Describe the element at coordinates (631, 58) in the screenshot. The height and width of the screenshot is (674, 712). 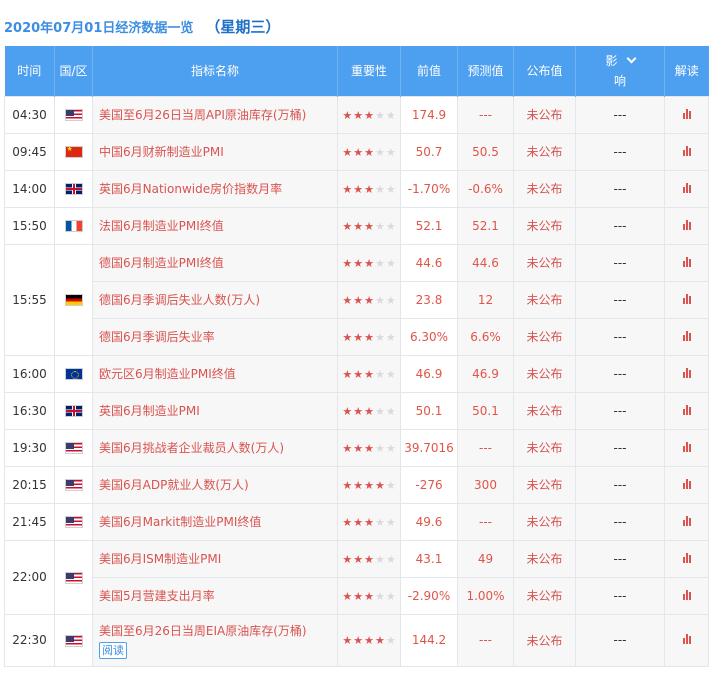
I see `chevron-down-icon` at that location.